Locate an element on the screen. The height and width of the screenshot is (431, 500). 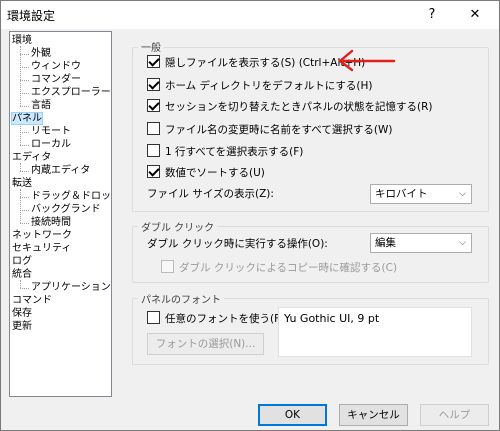
tree-item-label: セキュリティ is located at coordinates (42, 248).